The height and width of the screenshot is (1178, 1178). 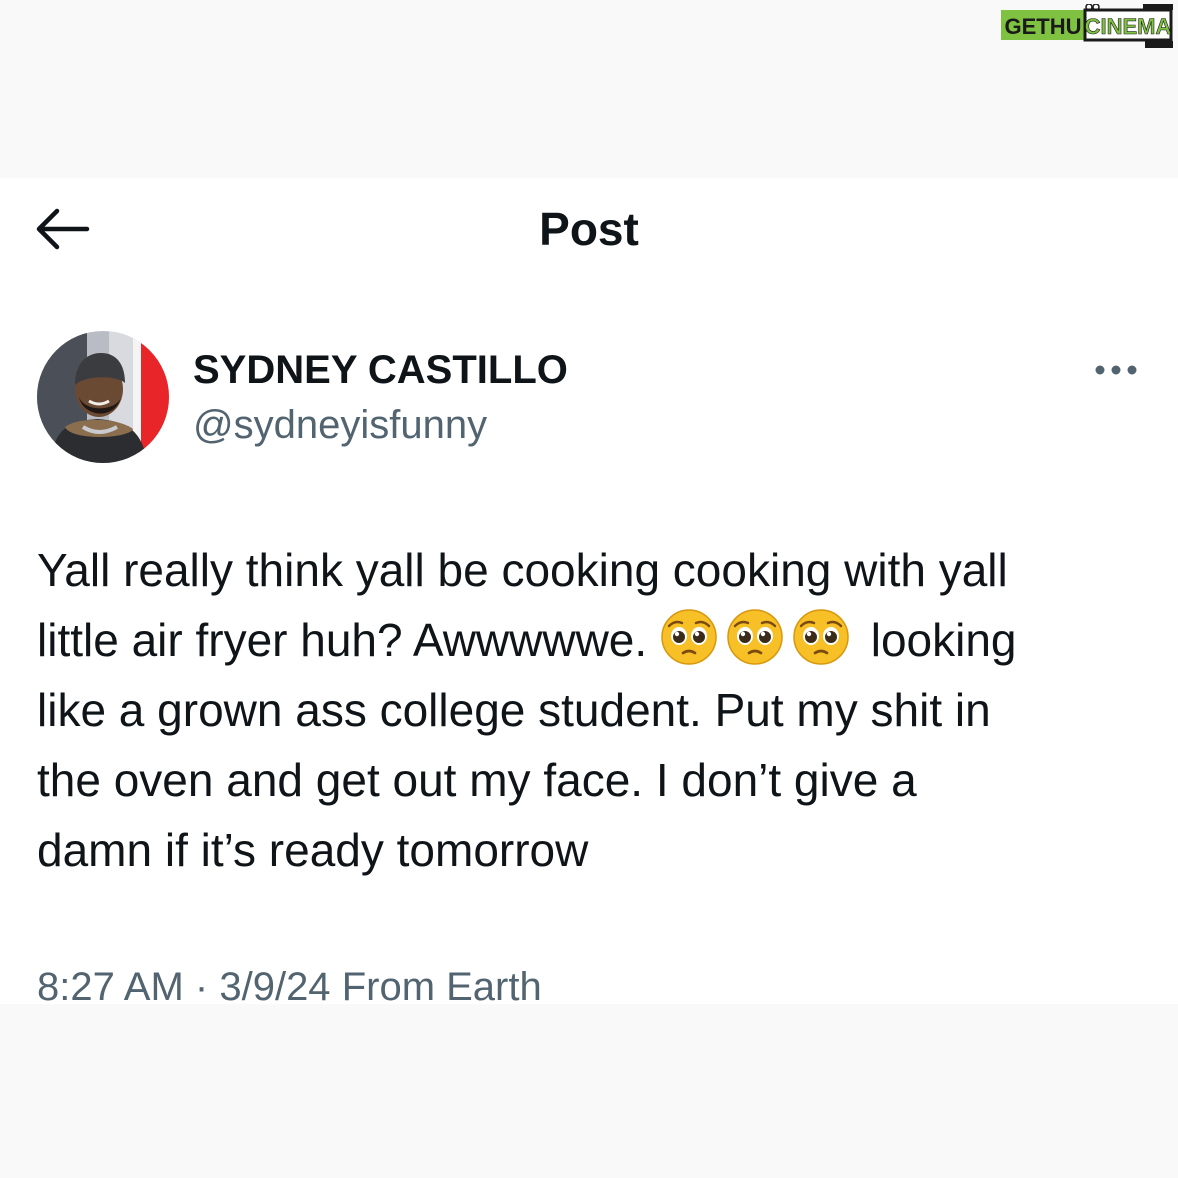 What do you see at coordinates (313, 850) in the screenshot?
I see `tweet-line-5: damn if it’s ready tomorrow` at bounding box center [313, 850].